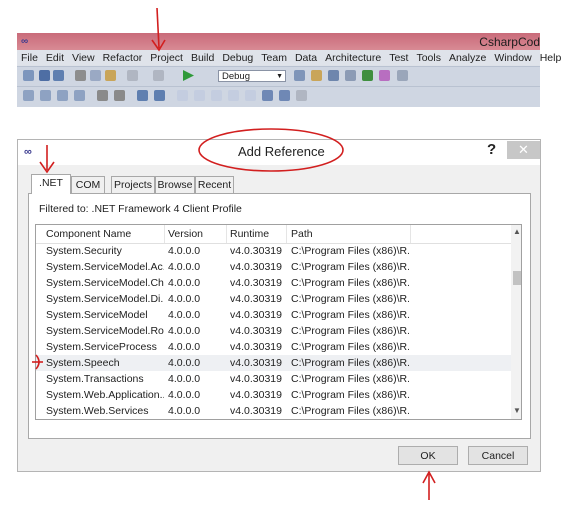 This screenshot has width=565, height=510. What do you see at coordinates (158, 29) in the screenshot?
I see `arrow-to-project-menu-icon` at bounding box center [158, 29].